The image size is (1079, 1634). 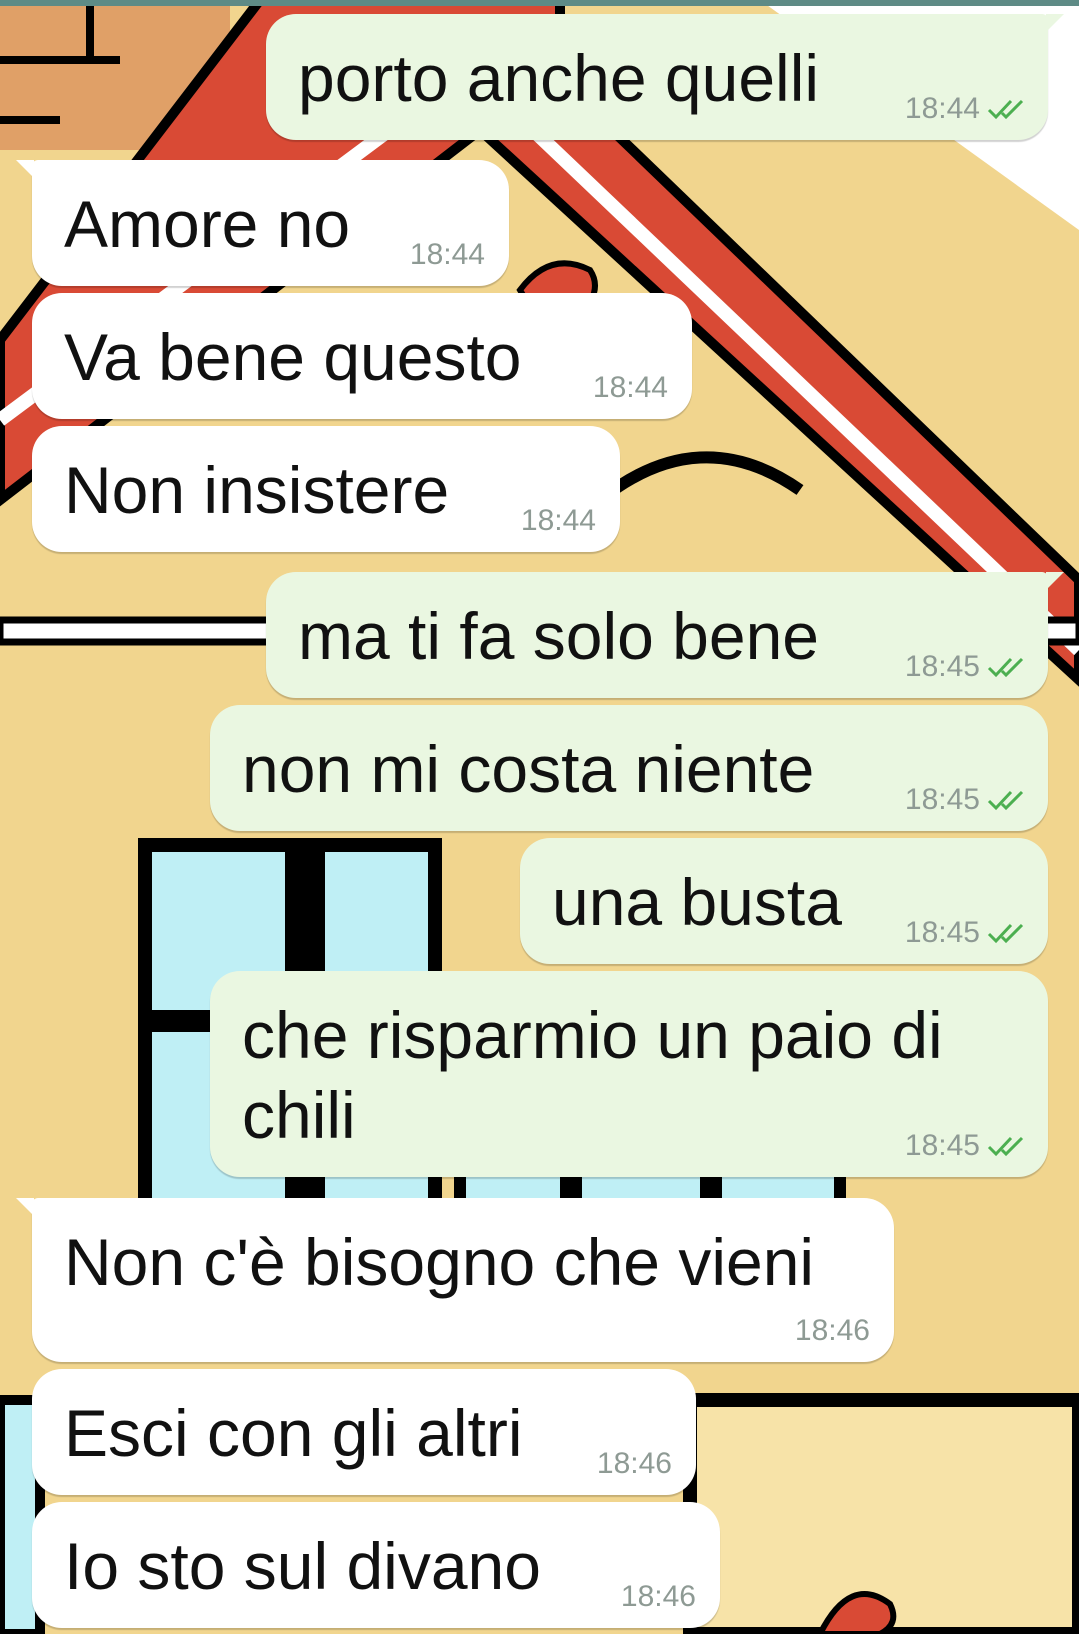 What do you see at coordinates (697, 902) in the screenshot?
I see `message-text: una busta` at bounding box center [697, 902].